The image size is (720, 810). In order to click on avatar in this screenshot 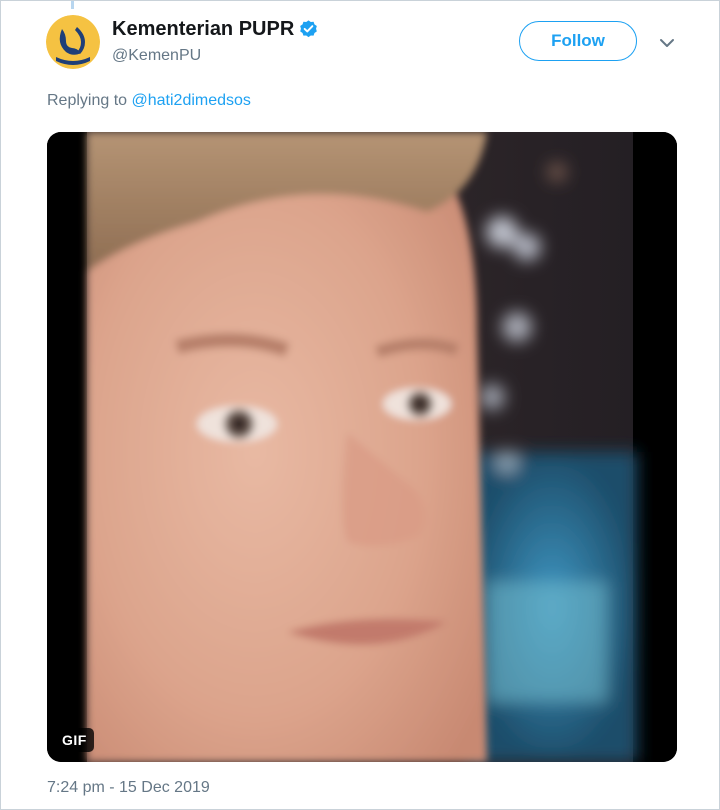, I will do `click(73, 42)`.